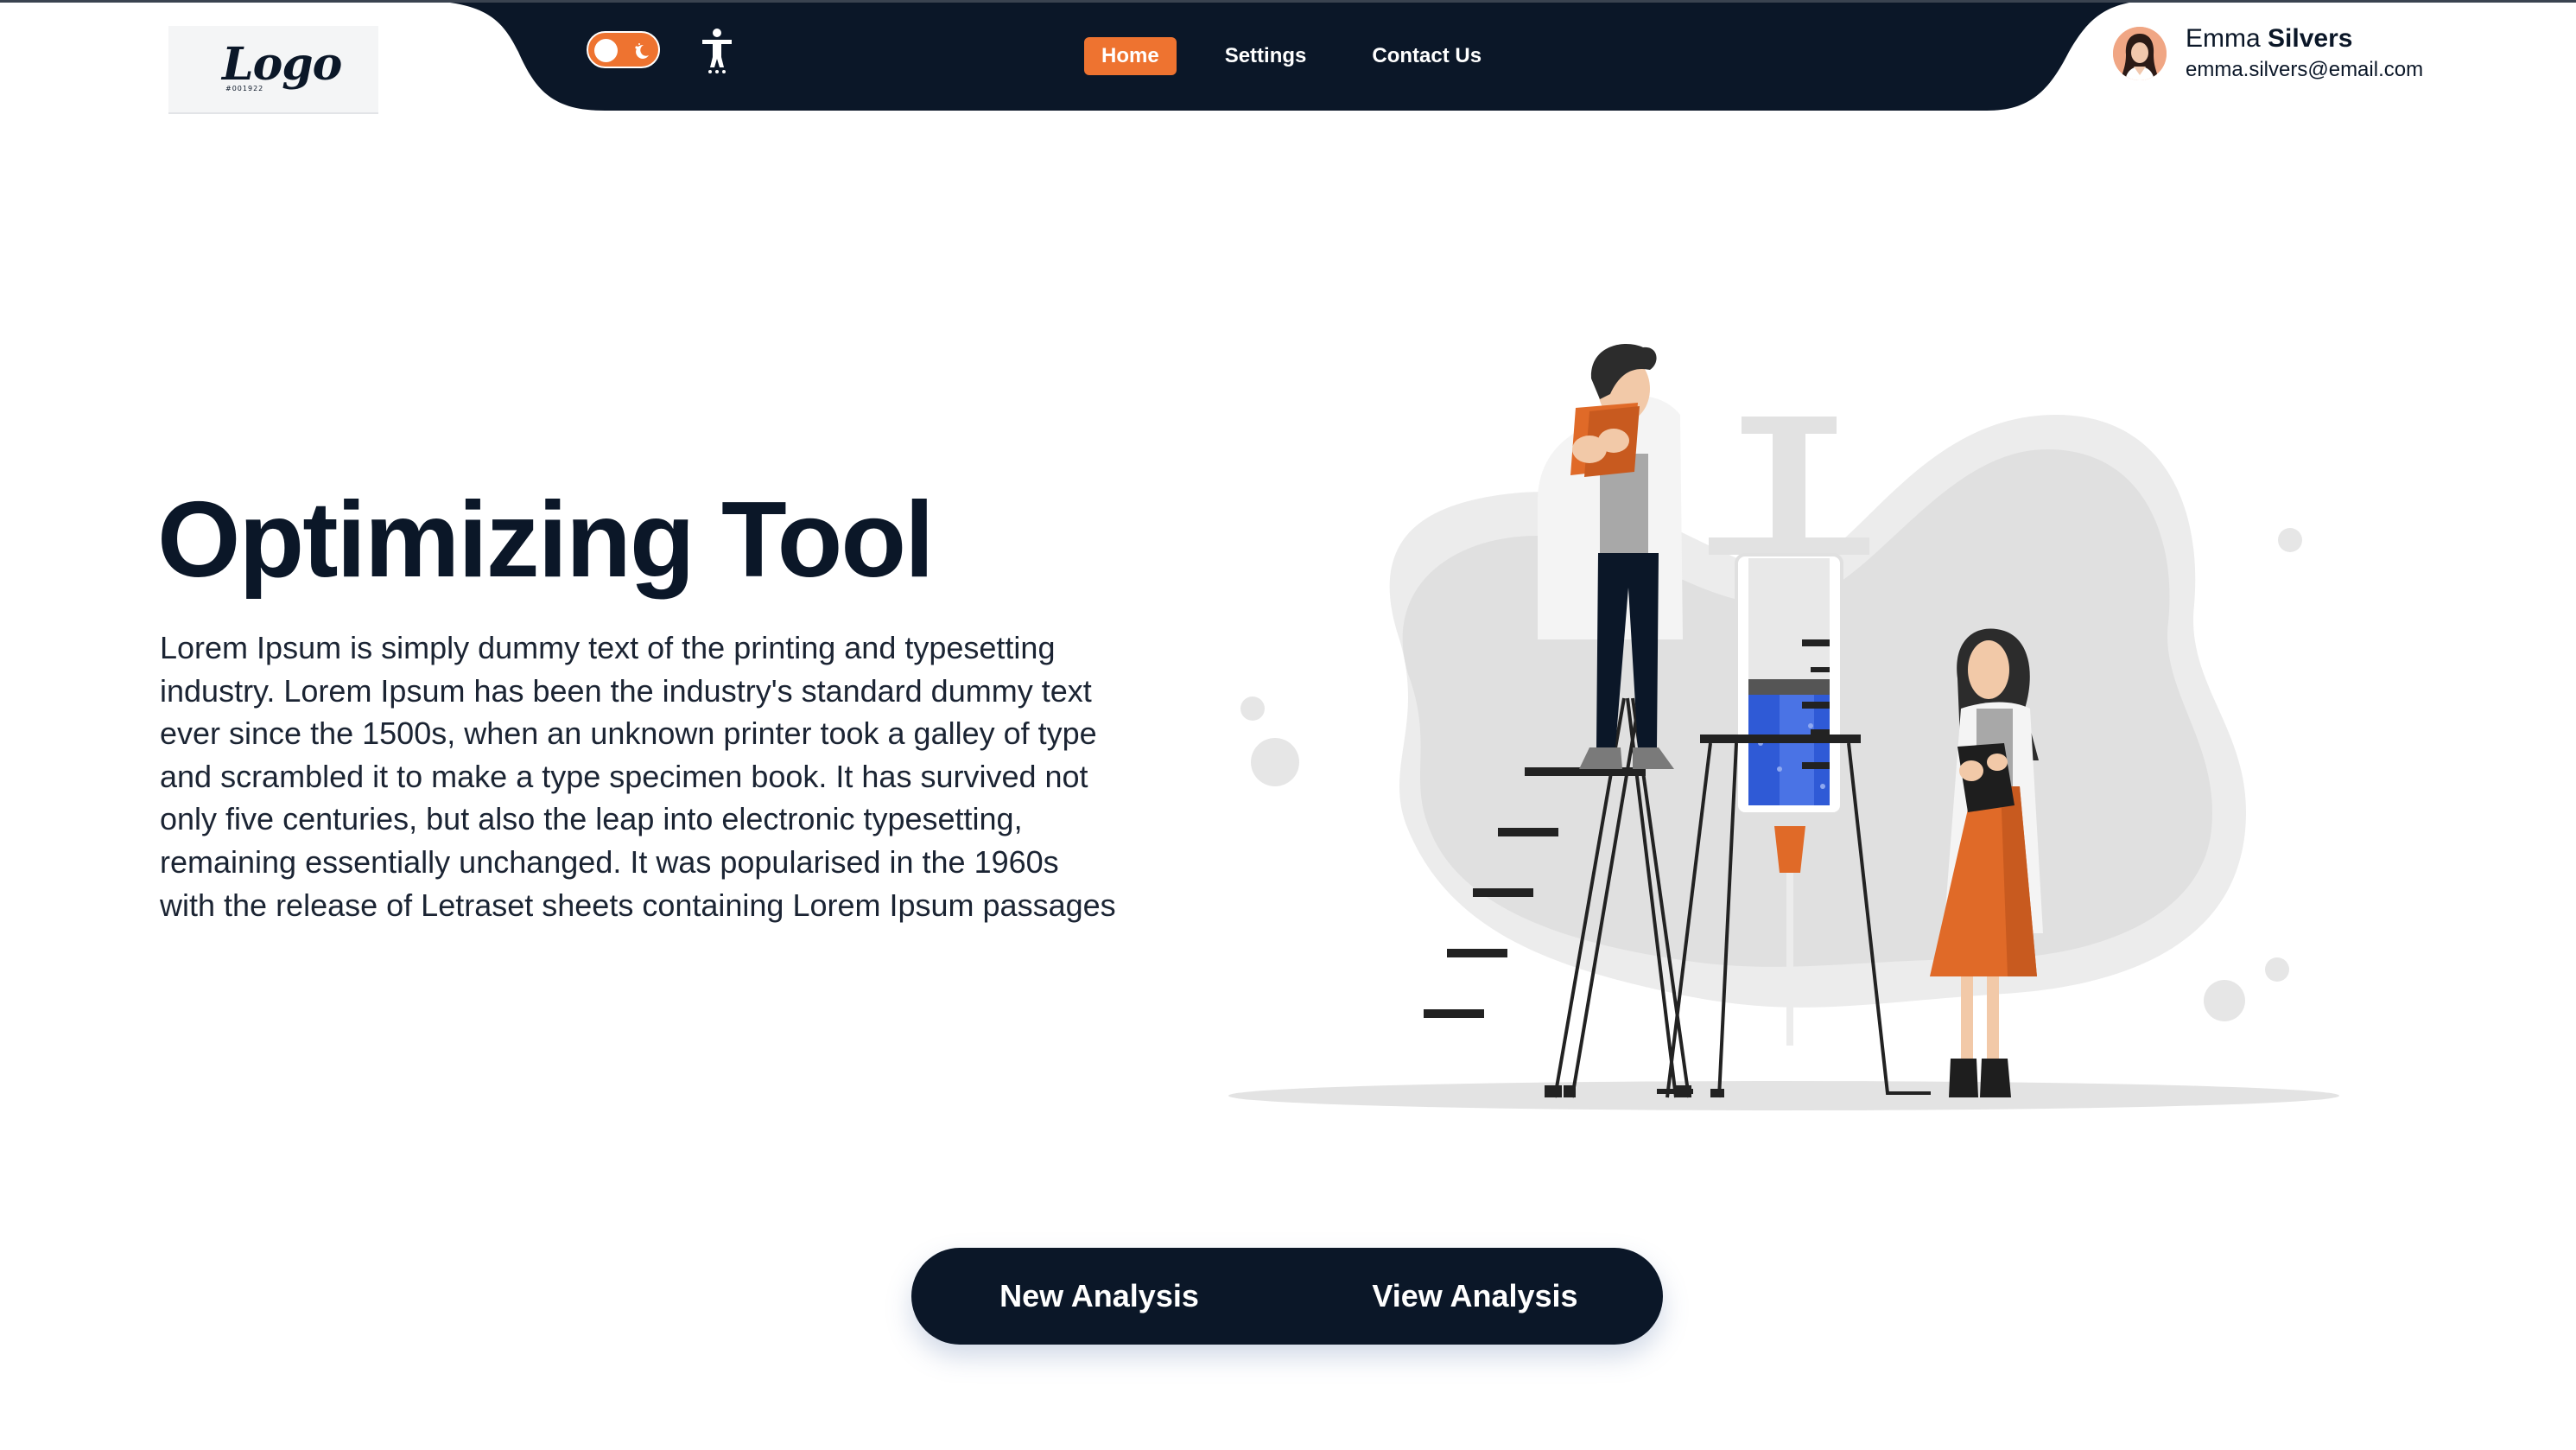 Image resolution: width=2576 pixels, height=1450 pixels. Describe the element at coordinates (2305, 69) in the screenshot. I see `user-email: emma.silvers@email.com` at that location.